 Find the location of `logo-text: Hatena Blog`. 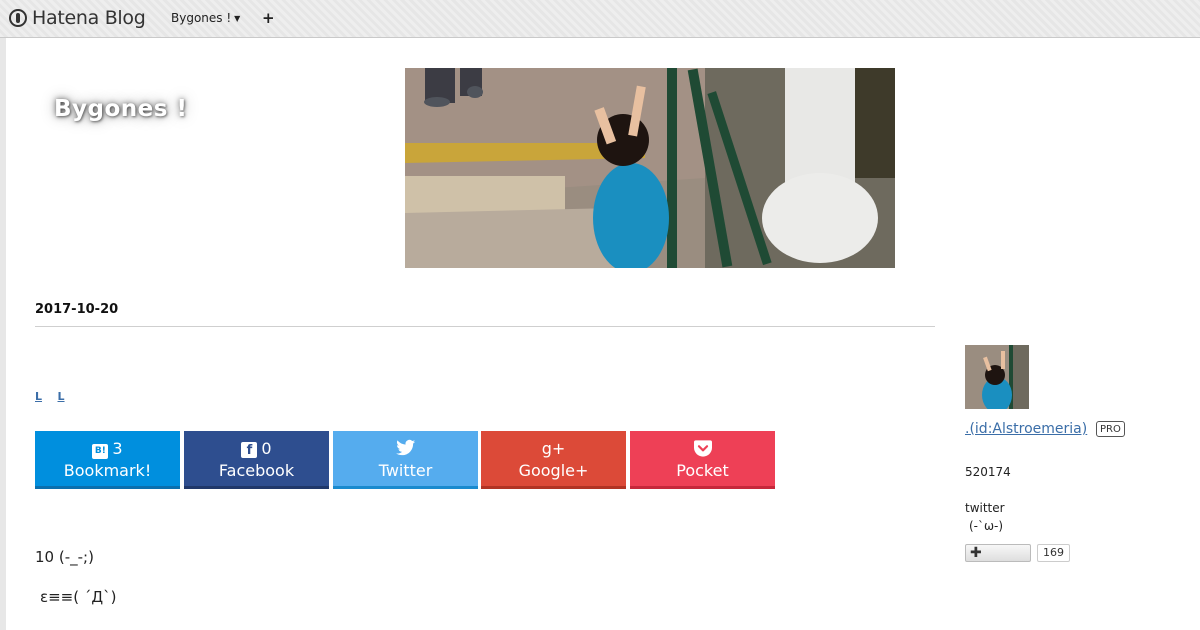

logo-text: Hatena Blog is located at coordinates (89, 18).